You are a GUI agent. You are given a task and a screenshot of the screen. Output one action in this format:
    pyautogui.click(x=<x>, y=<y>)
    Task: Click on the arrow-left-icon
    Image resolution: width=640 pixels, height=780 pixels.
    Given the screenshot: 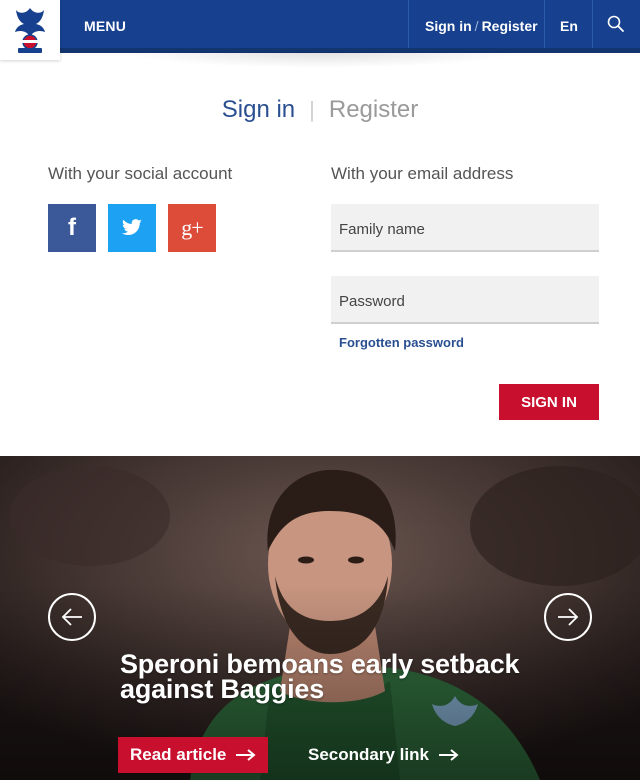 What is the action you would take?
    pyautogui.click(x=71, y=617)
    